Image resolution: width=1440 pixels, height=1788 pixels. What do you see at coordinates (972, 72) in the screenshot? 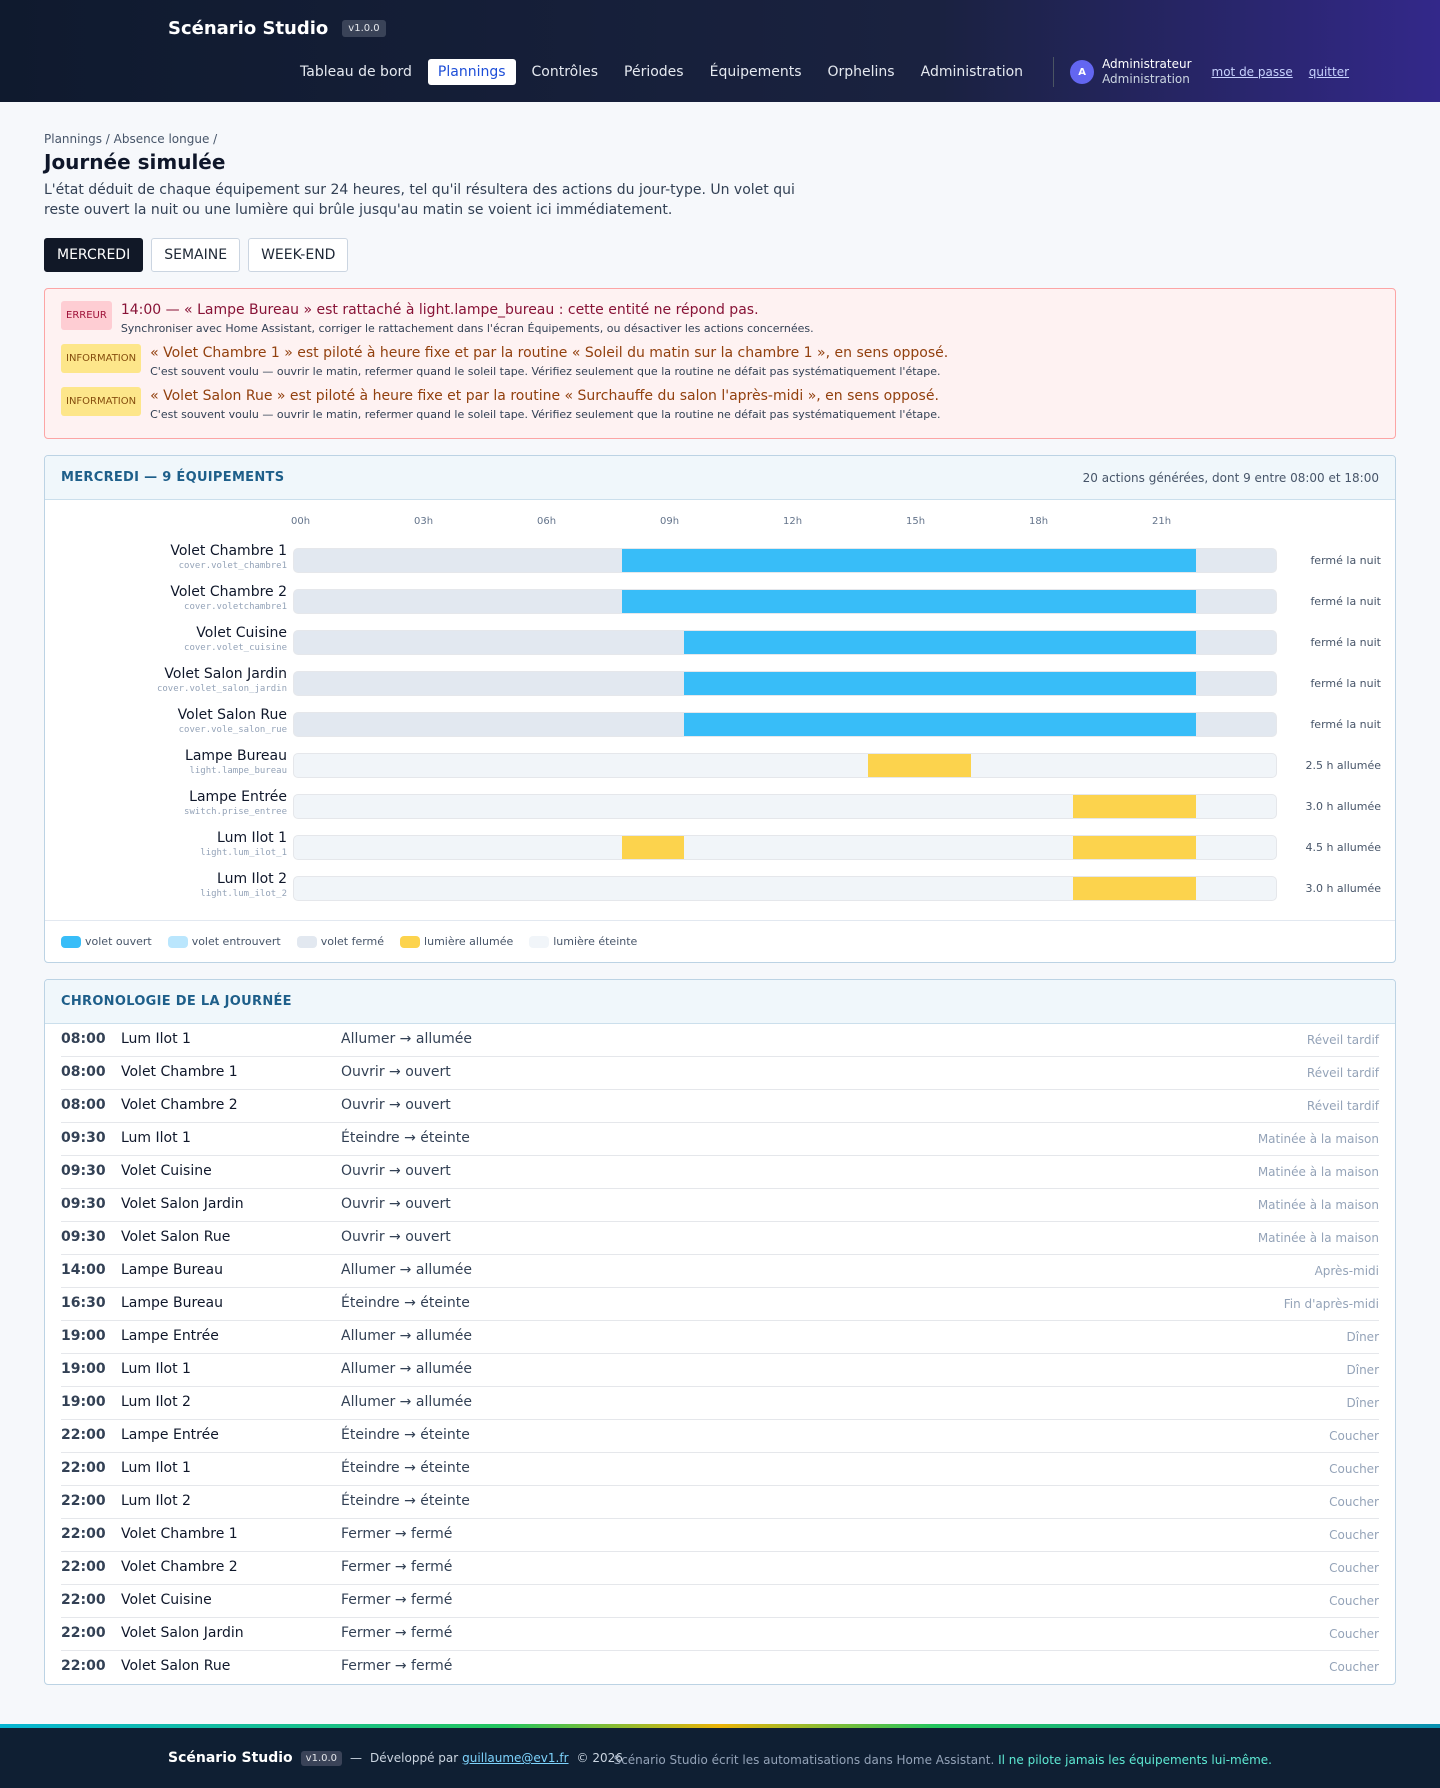
I see `nav-item-administration: Administration` at bounding box center [972, 72].